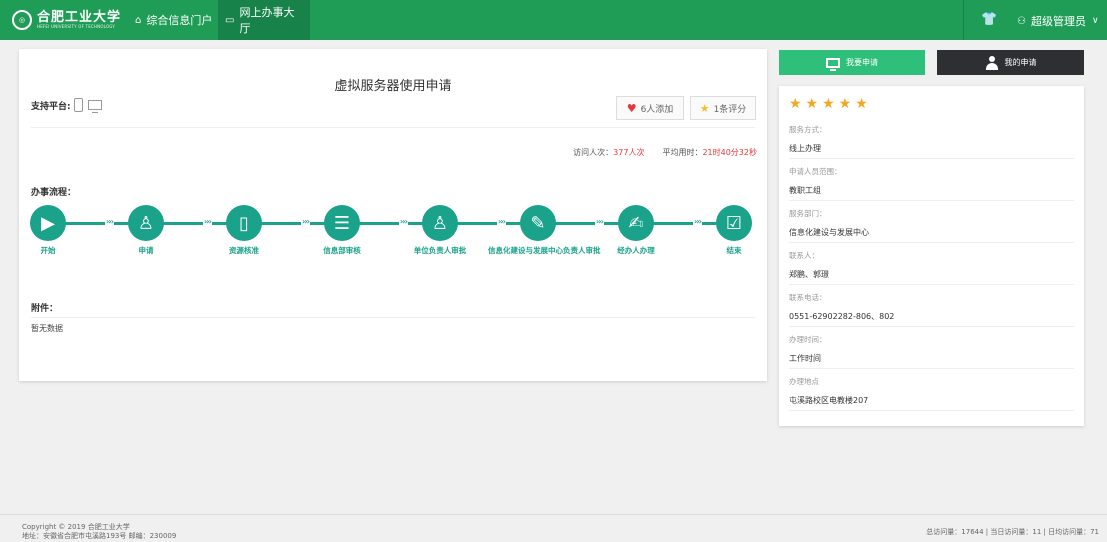 The width and height of the screenshot is (1107, 542). What do you see at coordinates (342, 223) in the screenshot?
I see `document-icon: ☰` at bounding box center [342, 223].